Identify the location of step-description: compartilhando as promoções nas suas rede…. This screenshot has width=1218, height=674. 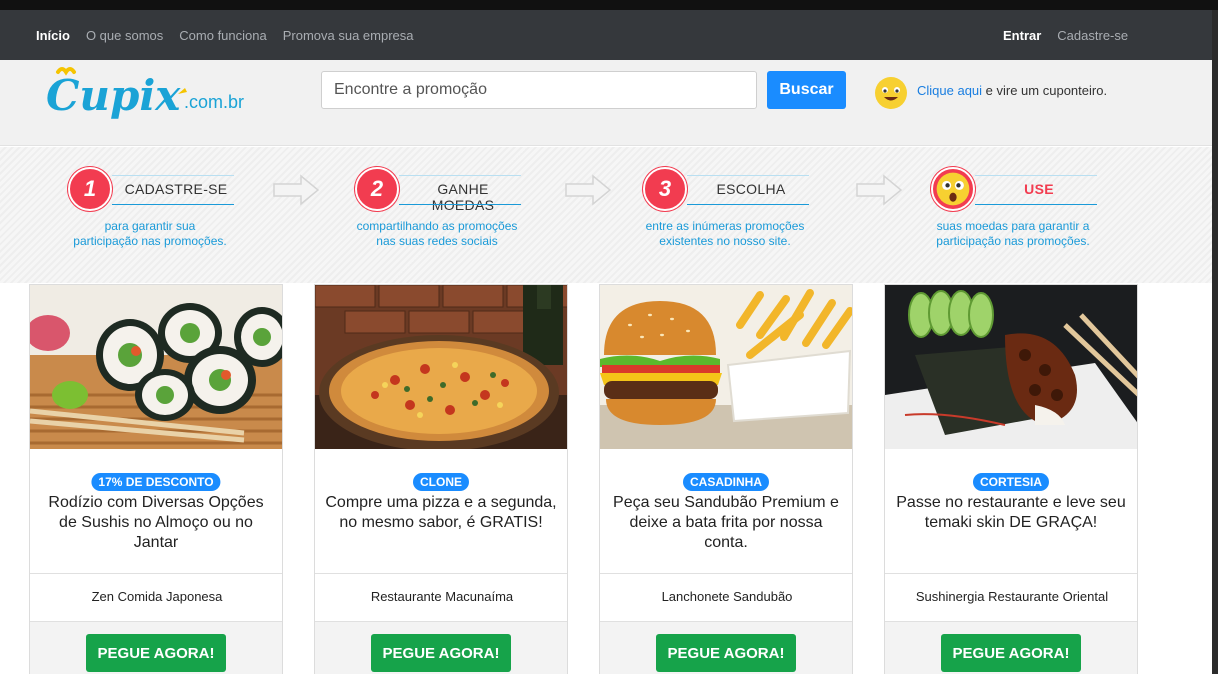
(437, 233).